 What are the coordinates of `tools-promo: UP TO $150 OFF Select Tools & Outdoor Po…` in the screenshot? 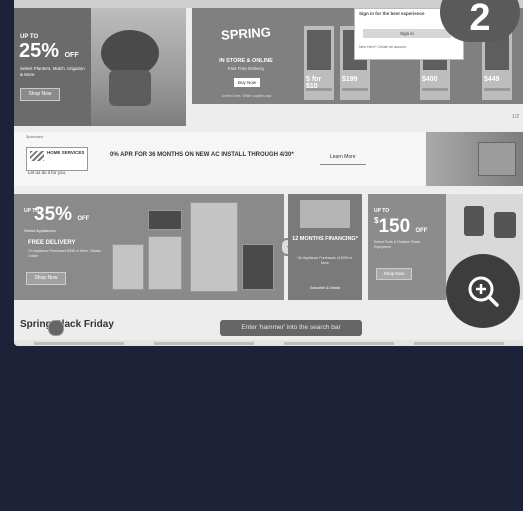 It's located at (407, 247).